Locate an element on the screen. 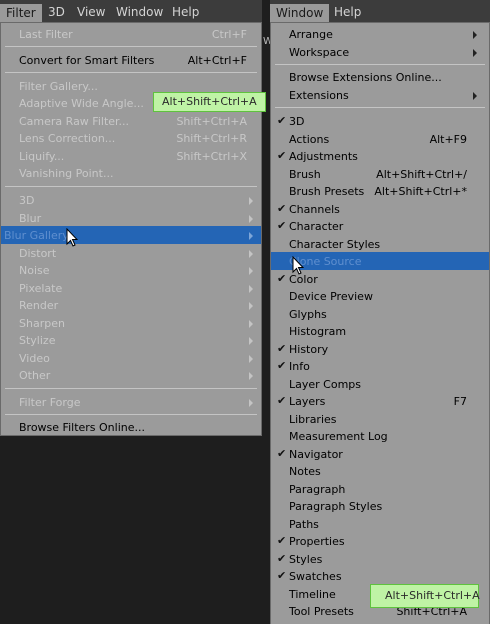 The image size is (490, 624). submenu-other: Other is located at coordinates (131, 375).